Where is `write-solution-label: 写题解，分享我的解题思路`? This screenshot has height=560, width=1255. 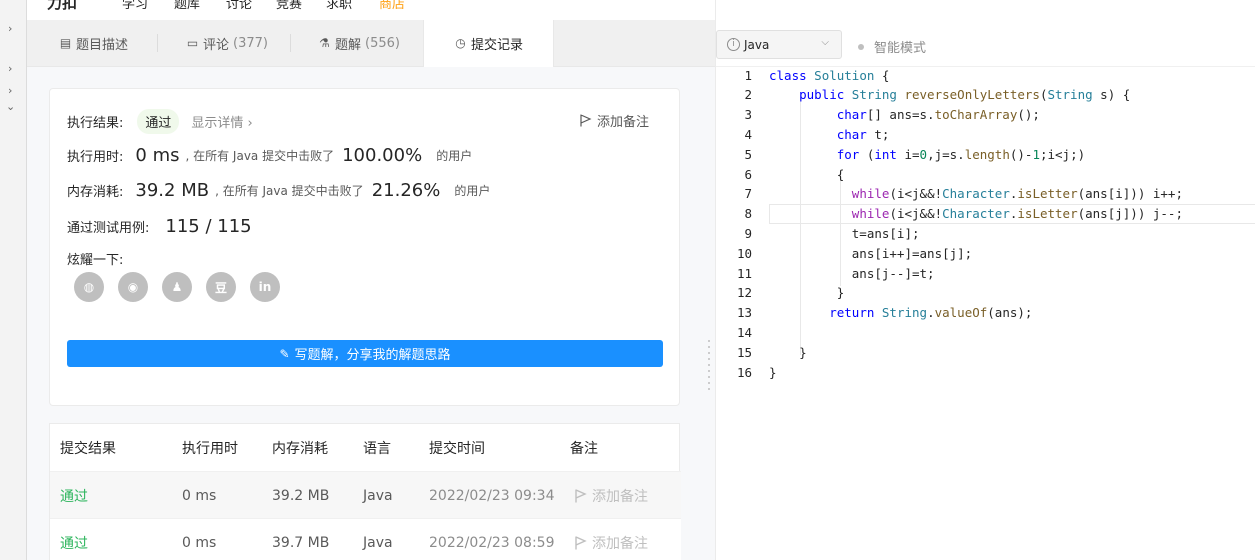 write-solution-label: 写题解，分享我的解题思路 is located at coordinates (372, 355).